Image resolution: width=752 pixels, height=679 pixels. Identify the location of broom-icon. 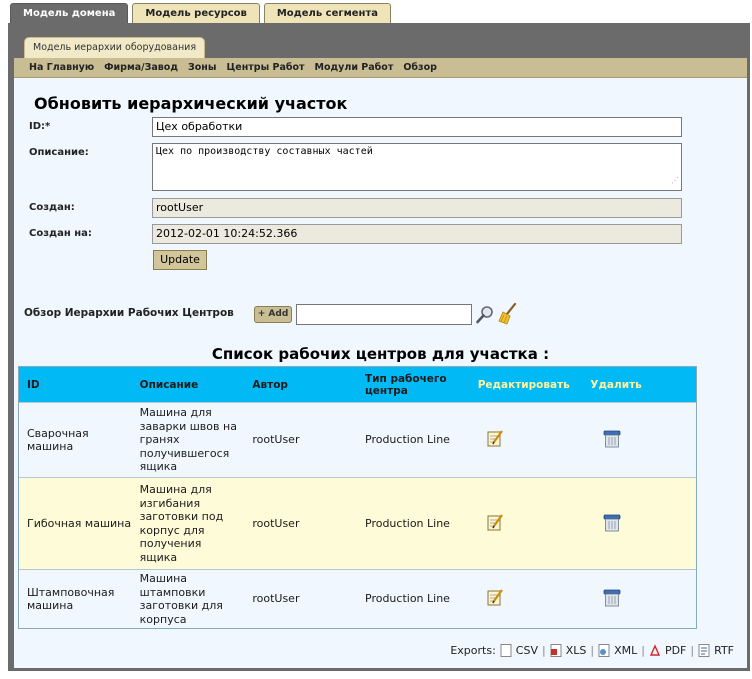
(508, 314).